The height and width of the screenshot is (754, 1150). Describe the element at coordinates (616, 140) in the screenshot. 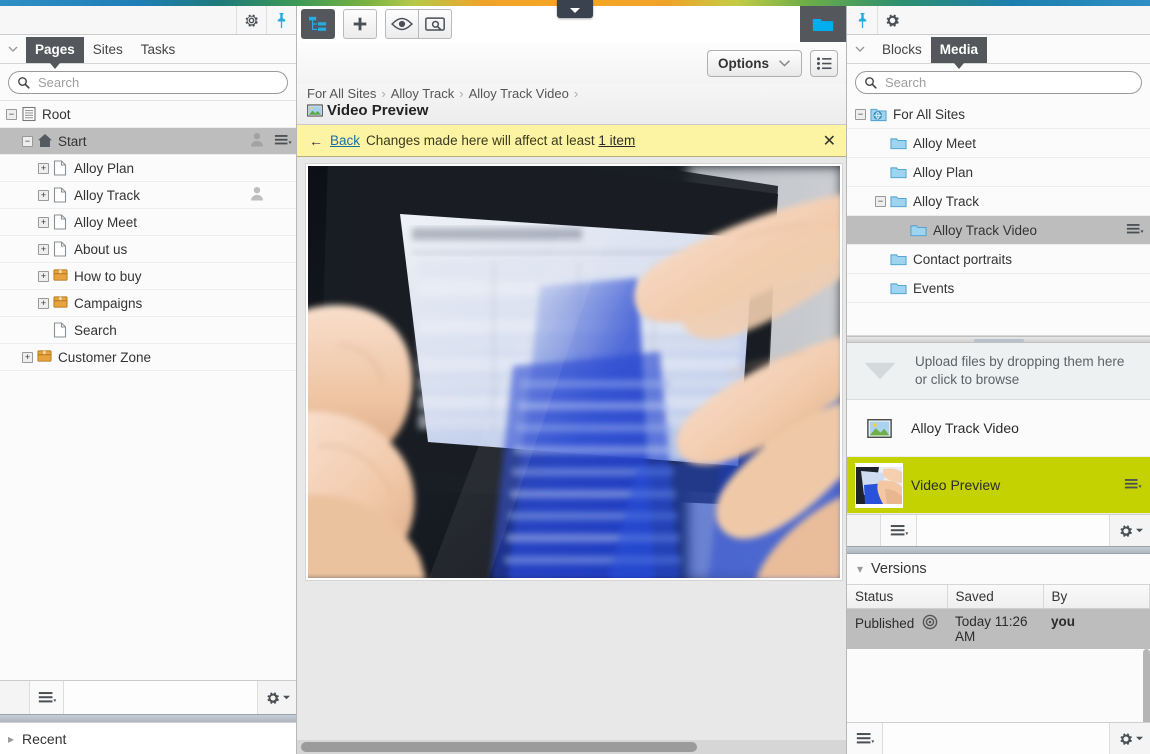

I see `notice-count-link: 1 item` at that location.